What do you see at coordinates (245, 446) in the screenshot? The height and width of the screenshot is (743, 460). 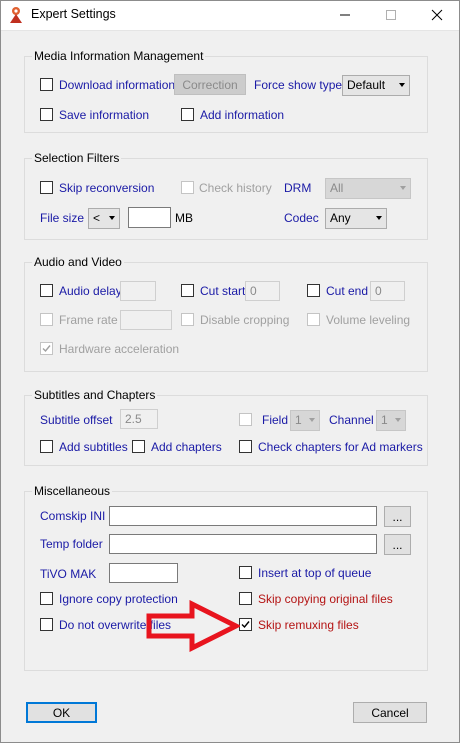 I see `check-chapters-checkbox` at bounding box center [245, 446].